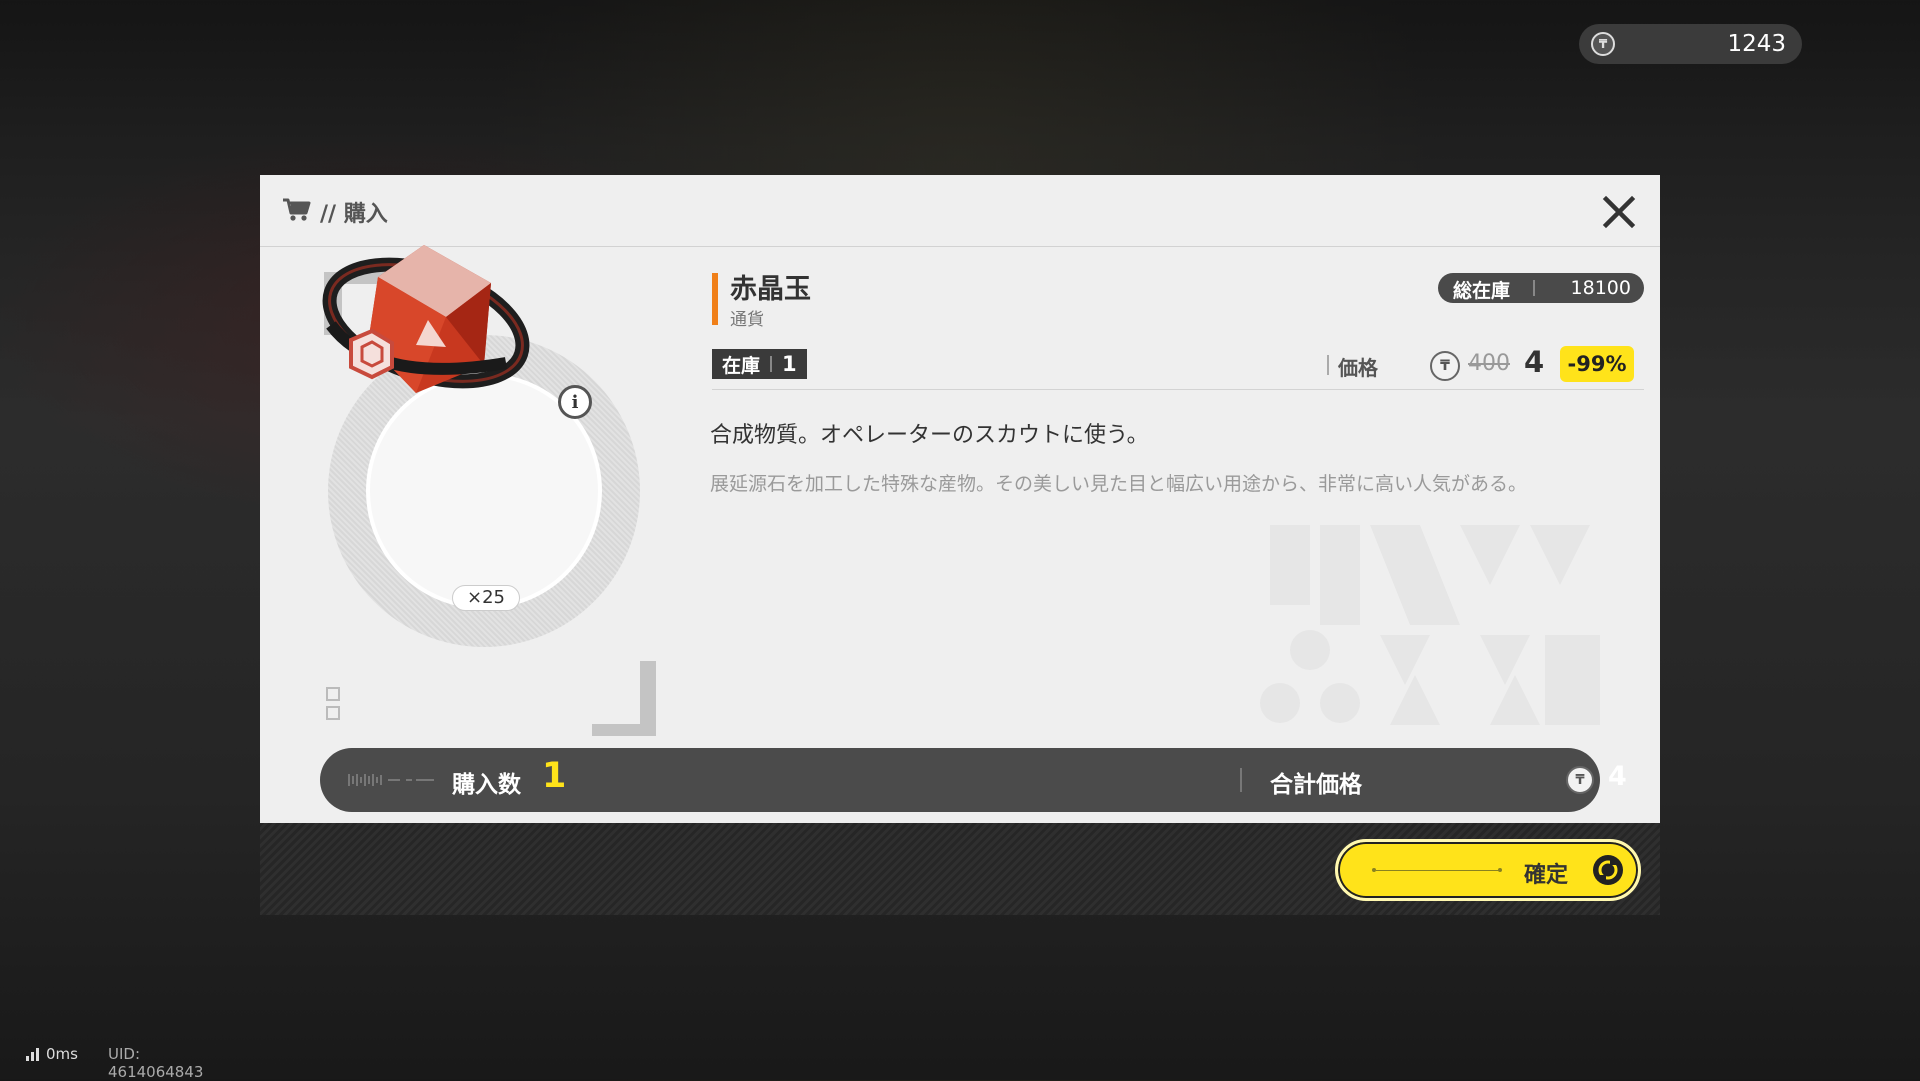  Describe the element at coordinates (1534, 362) in the screenshot. I see `sale-price: 4` at that location.